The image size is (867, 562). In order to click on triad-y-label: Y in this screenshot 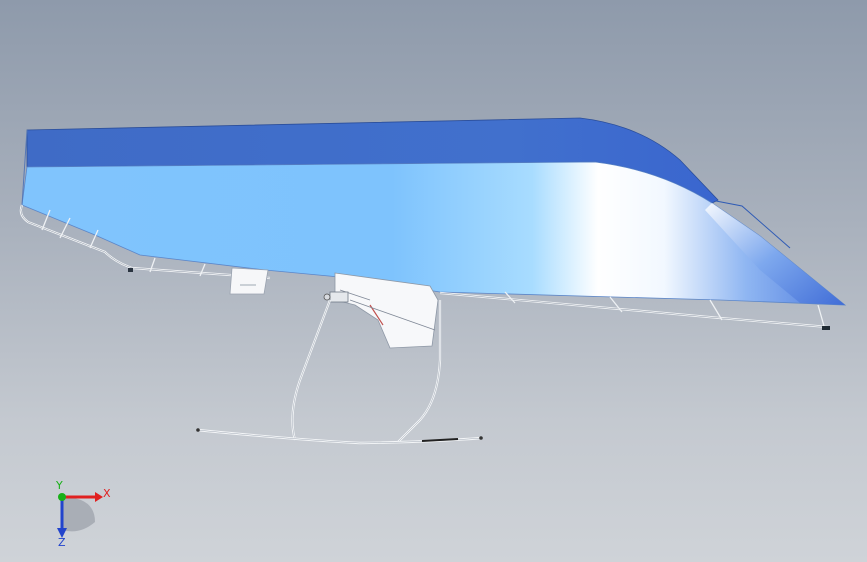, I will do `click(59, 485)`.